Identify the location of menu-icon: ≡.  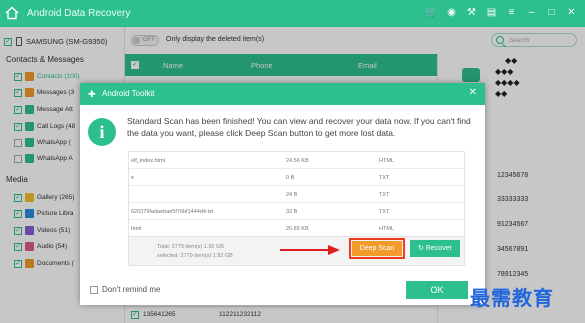
(511, 12).